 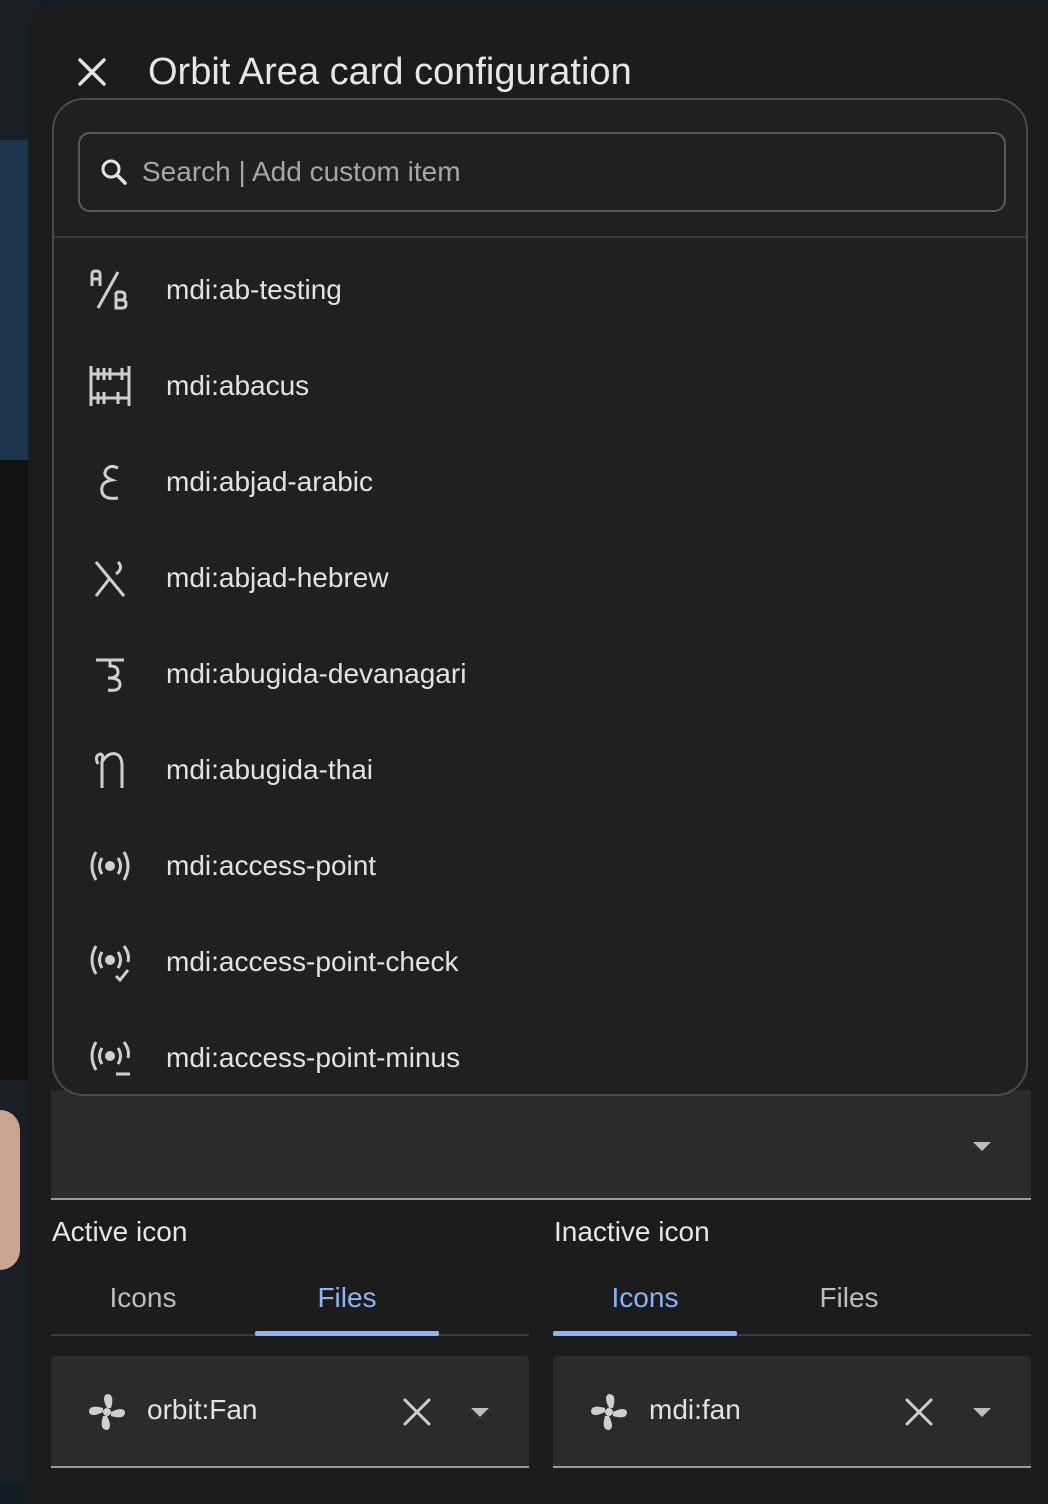 I want to click on list-item-label: mdi:access-point-check, so click(x=312, y=961).